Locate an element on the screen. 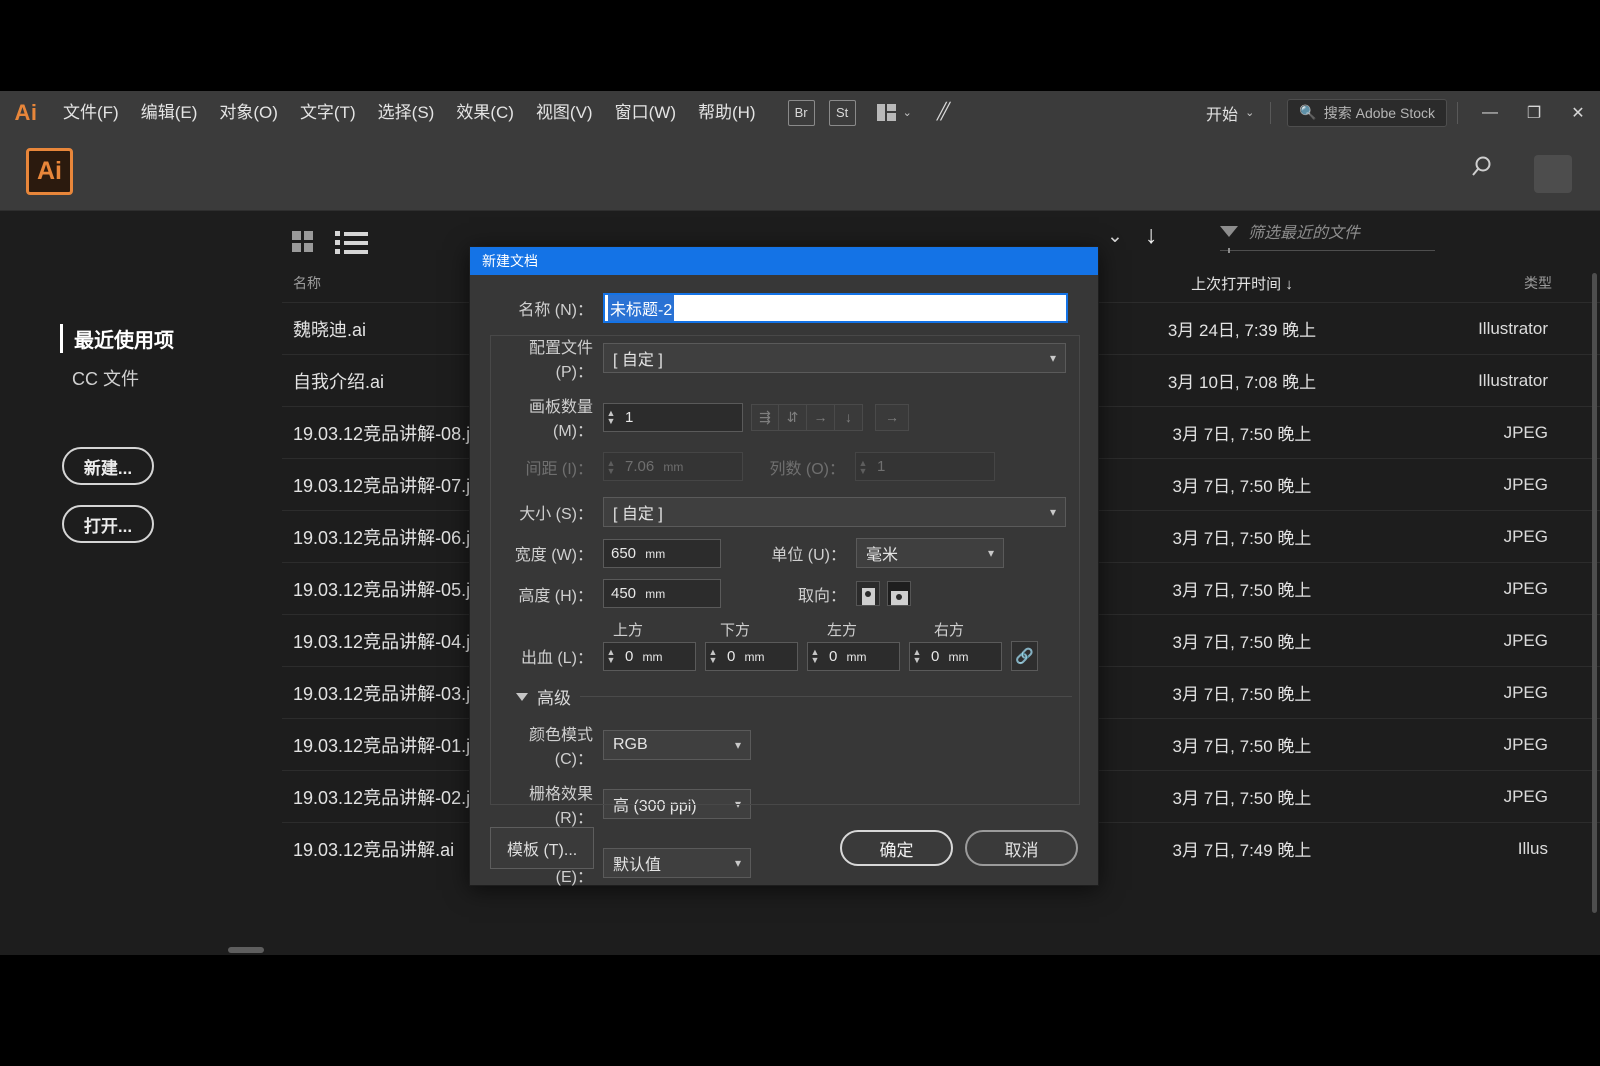 The height and width of the screenshot is (1066, 1600). close-button: ✕ is located at coordinates (1578, 112).